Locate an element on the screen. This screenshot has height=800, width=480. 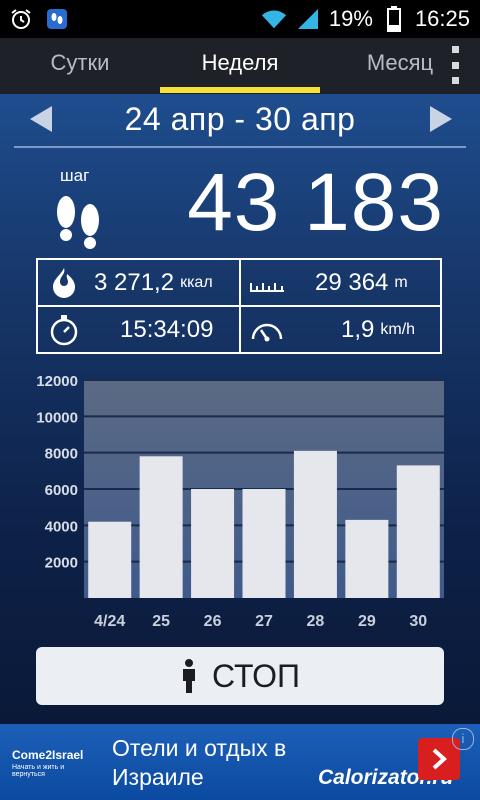
steps-summary: шаг 43 183 is located at coordinates (240, 204).